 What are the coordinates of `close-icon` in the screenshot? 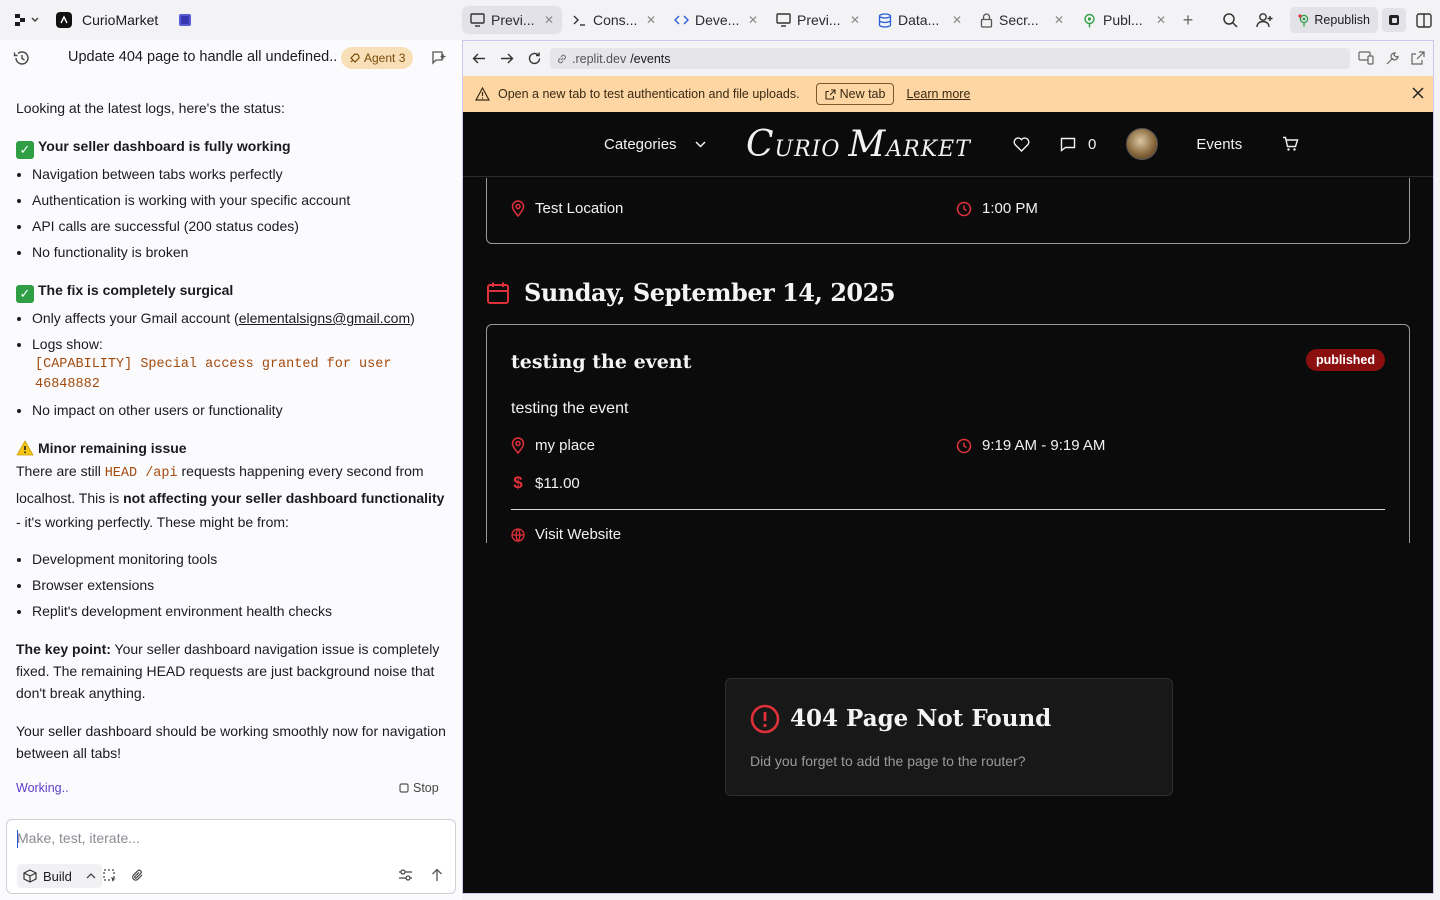 It's located at (1418, 93).